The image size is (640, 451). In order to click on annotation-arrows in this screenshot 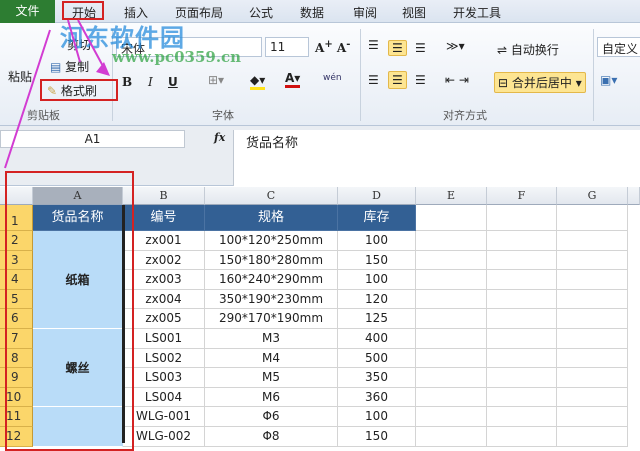, I will do `click(57, 94)`.